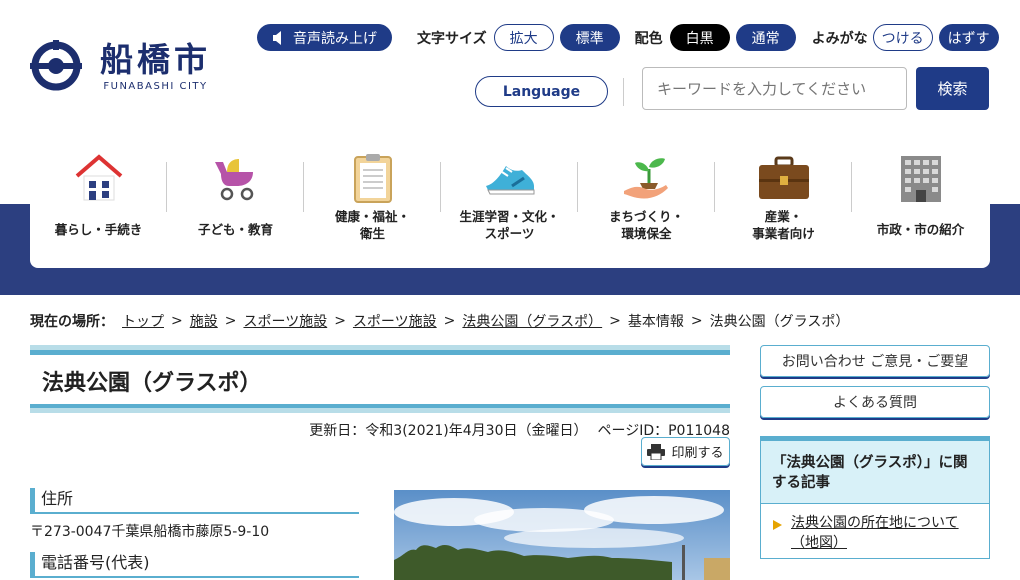 The image size is (1020, 580). What do you see at coordinates (765, 37) in the screenshot?
I see `color-normal-button: 通常` at bounding box center [765, 37].